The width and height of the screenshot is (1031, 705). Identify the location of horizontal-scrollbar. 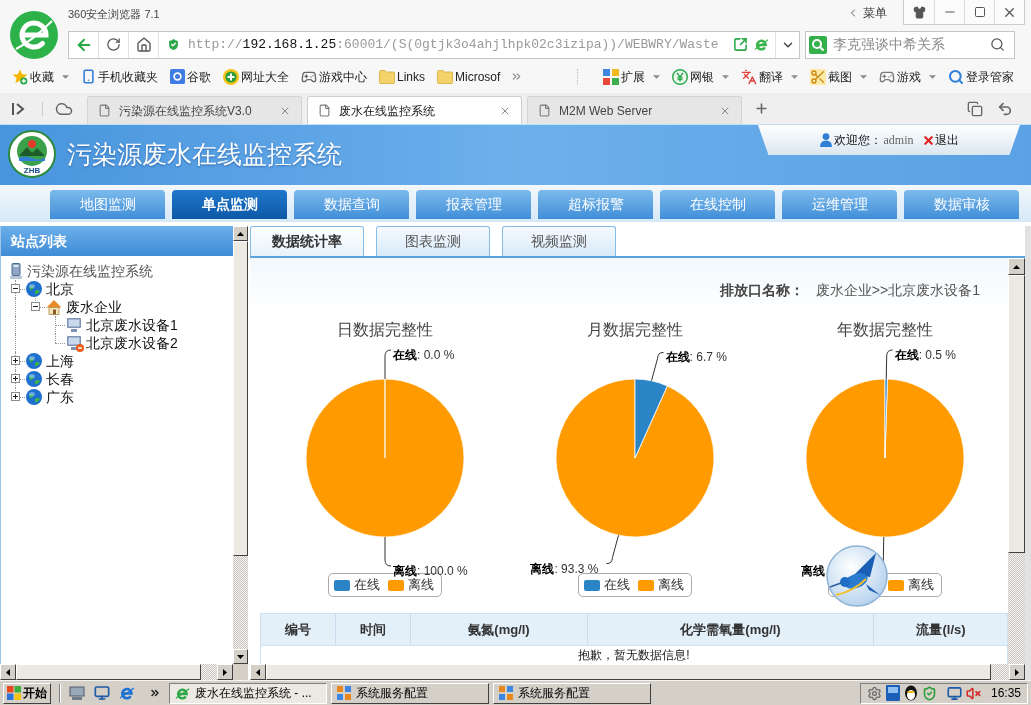
(116, 672).